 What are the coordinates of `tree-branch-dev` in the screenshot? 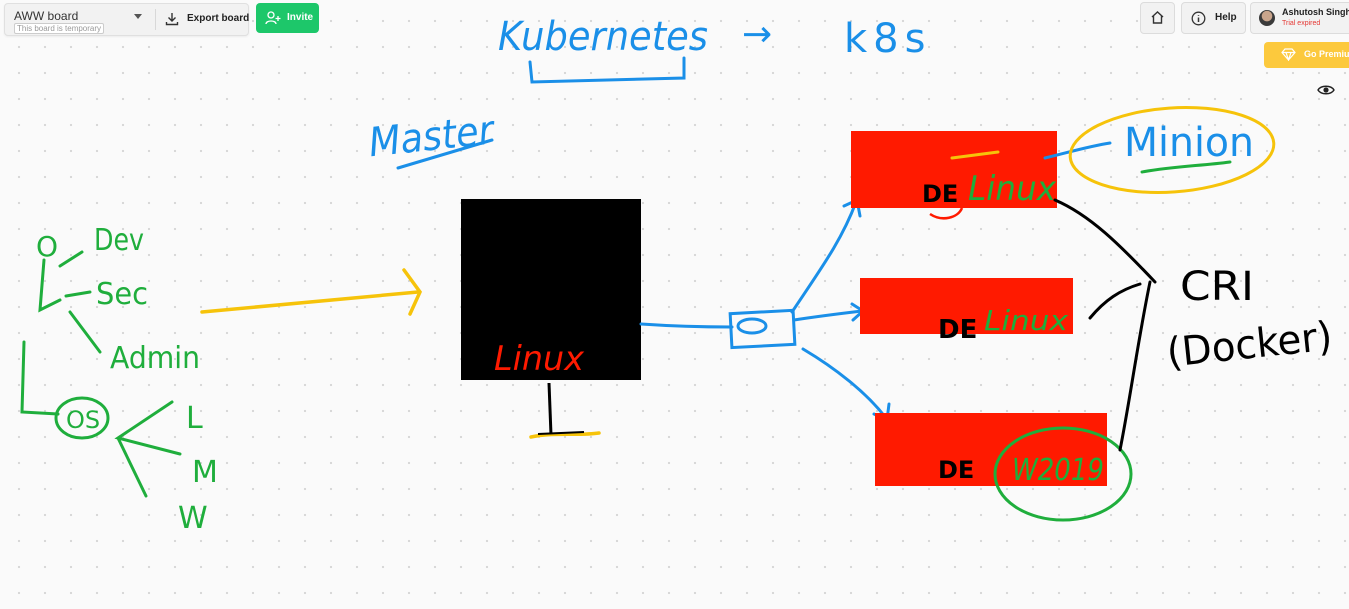 It's located at (71, 259).